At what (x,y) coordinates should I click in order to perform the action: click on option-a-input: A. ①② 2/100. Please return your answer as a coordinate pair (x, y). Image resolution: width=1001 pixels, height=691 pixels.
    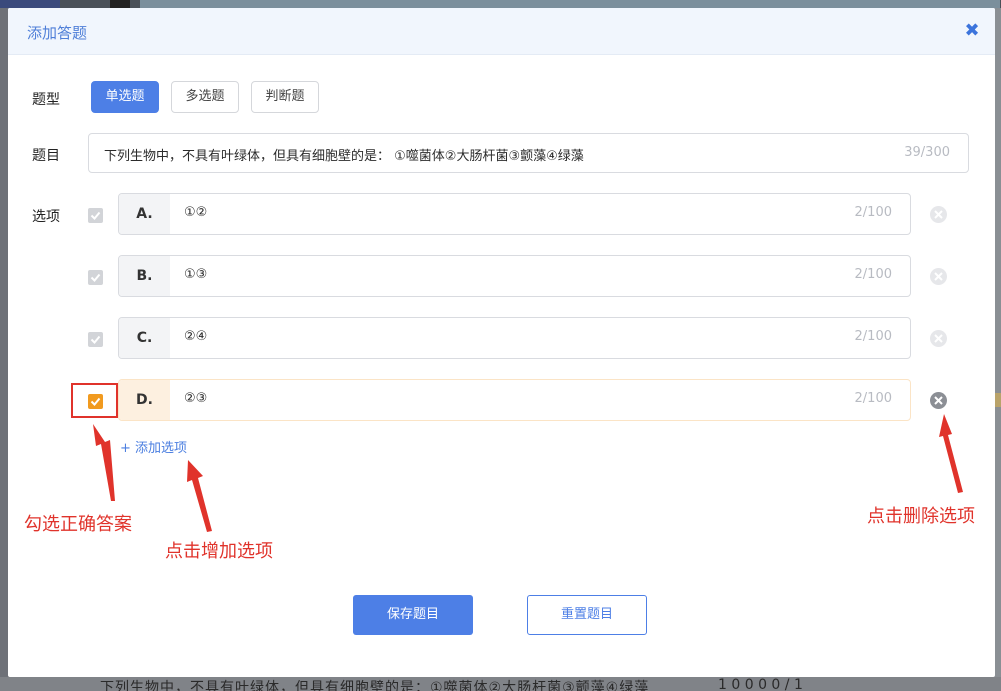
    Looking at the image, I should click on (514, 214).